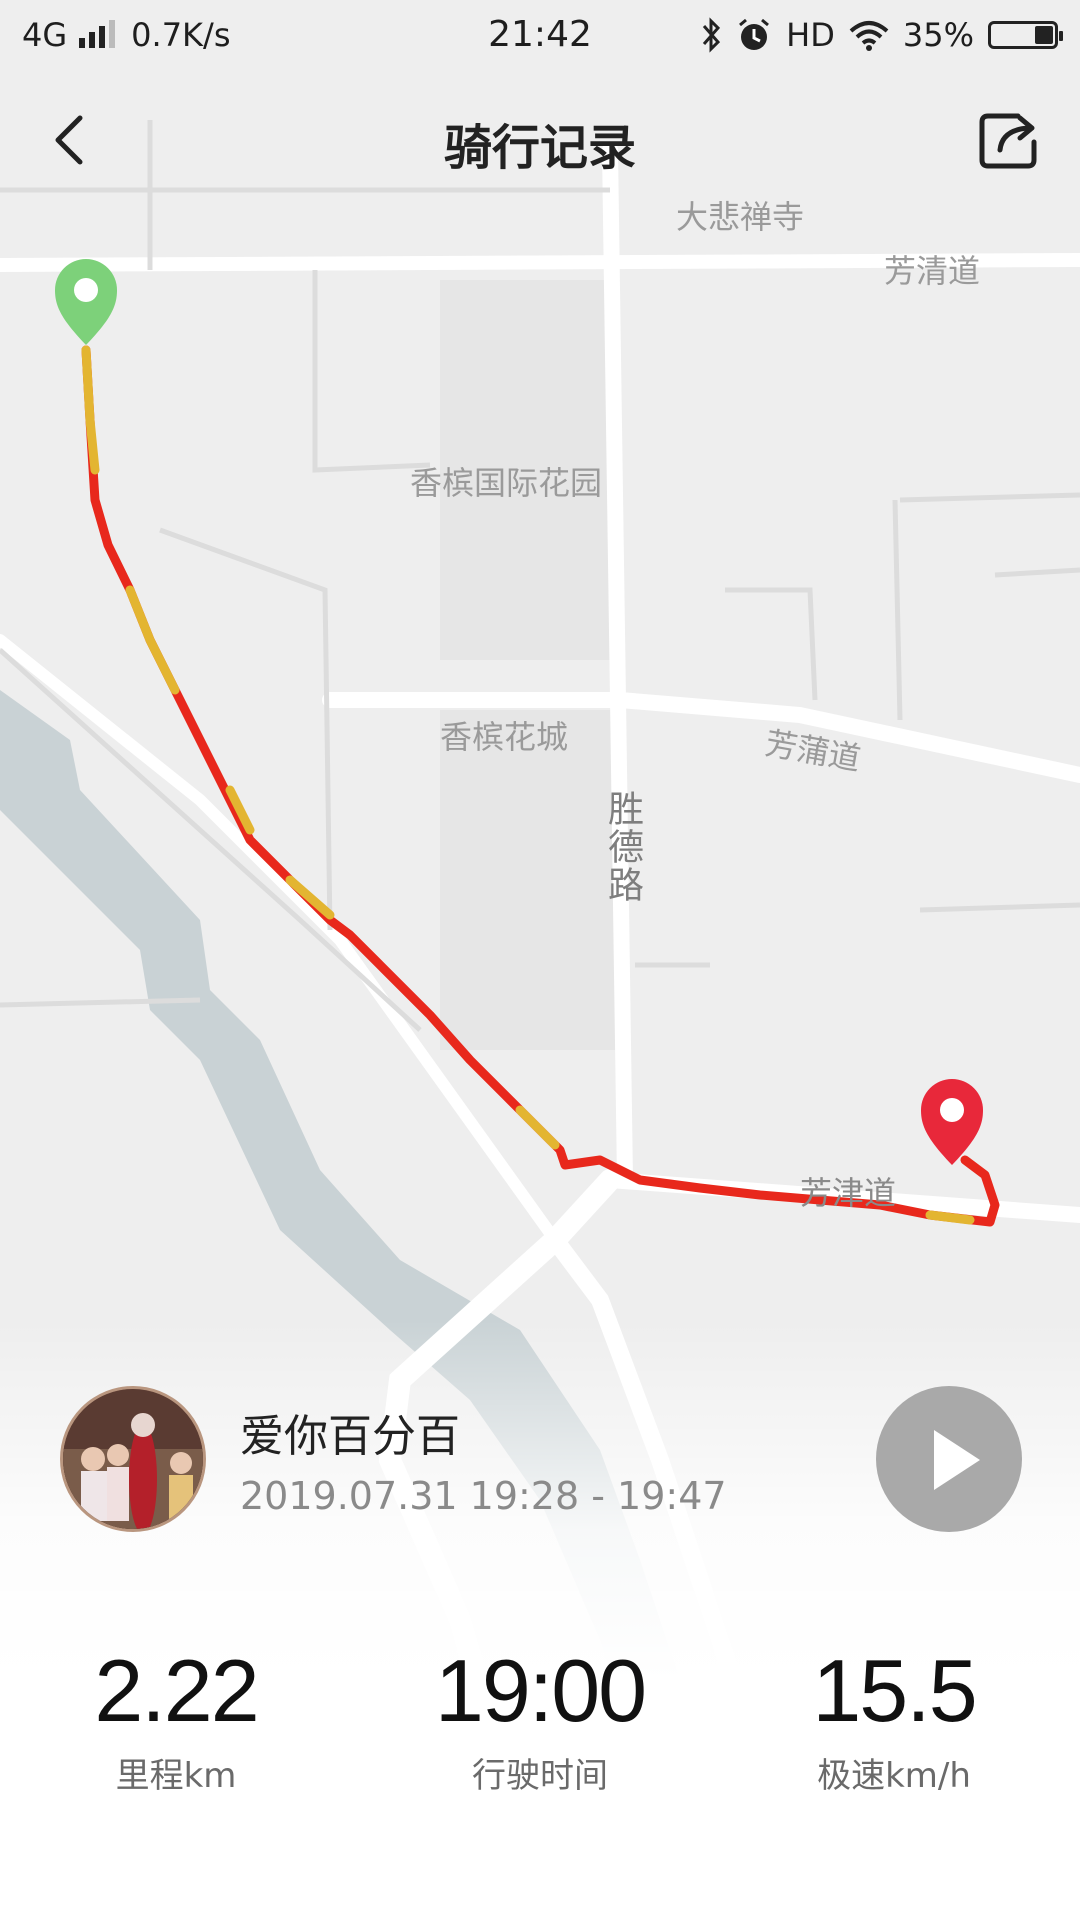  What do you see at coordinates (754, 34) in the screenshot?
I see `alarm-icon` at bounding box center [754, 34].